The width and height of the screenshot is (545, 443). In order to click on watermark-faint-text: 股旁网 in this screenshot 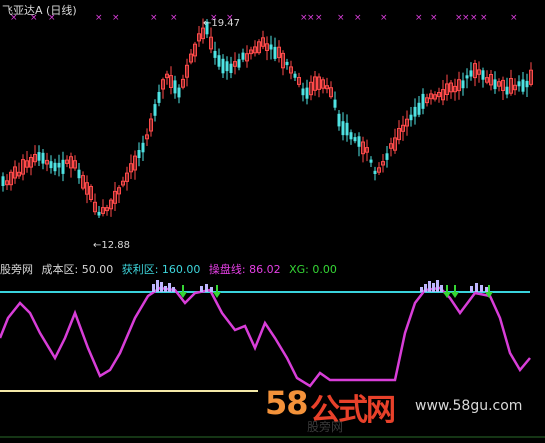, I will do `click(325, 427)`.